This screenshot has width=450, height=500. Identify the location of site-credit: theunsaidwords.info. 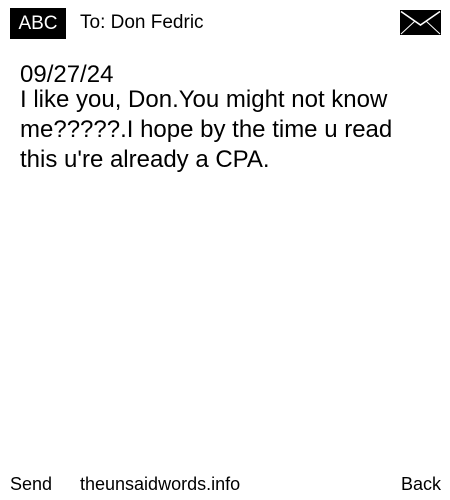
(160, 484).